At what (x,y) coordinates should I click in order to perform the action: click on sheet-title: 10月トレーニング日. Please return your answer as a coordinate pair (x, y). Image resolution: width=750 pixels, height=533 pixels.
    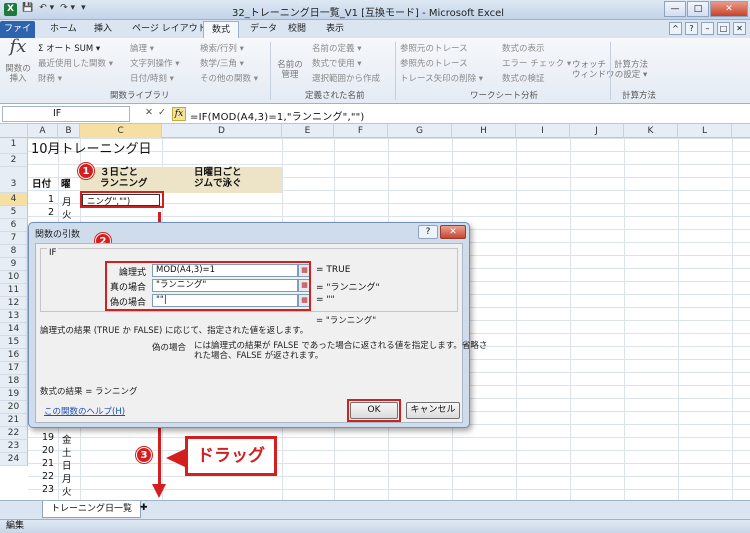
    Looking at the image, I should click on (91, 149).